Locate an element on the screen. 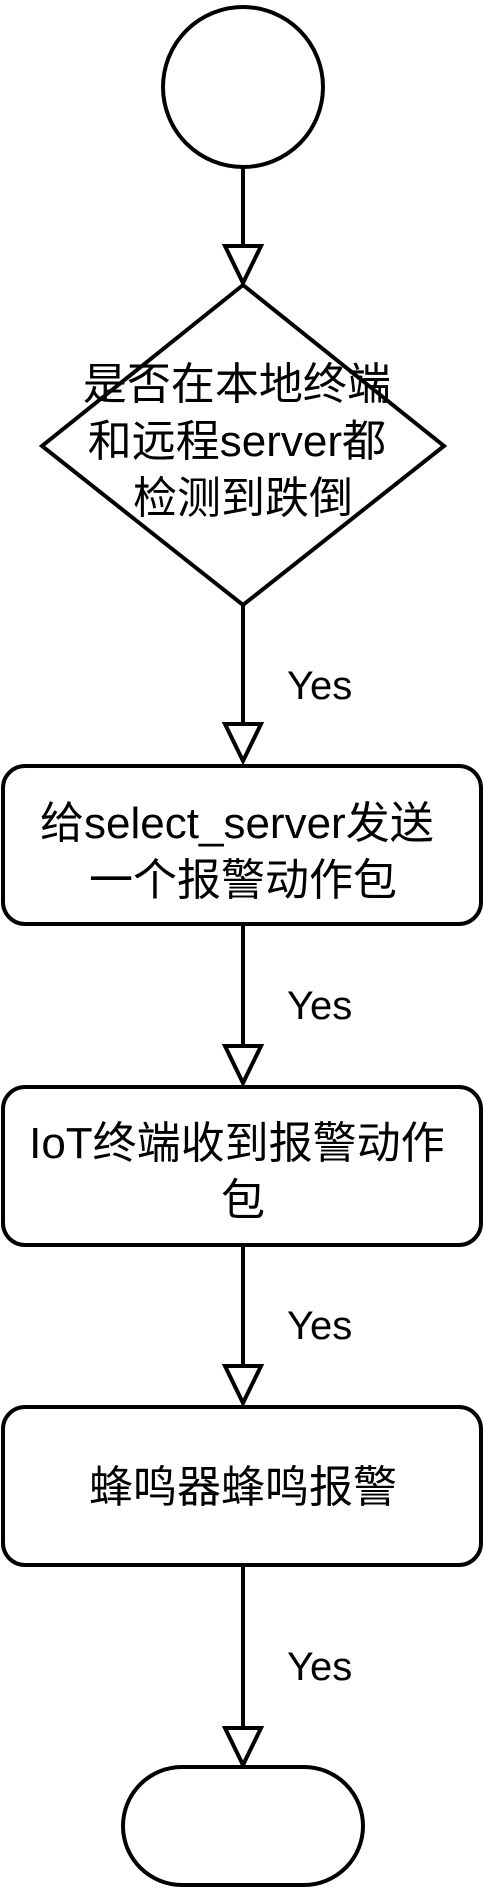  step3-node: 蜂鸣器蜂鸣报警 is located at coordinates (242, 1486).